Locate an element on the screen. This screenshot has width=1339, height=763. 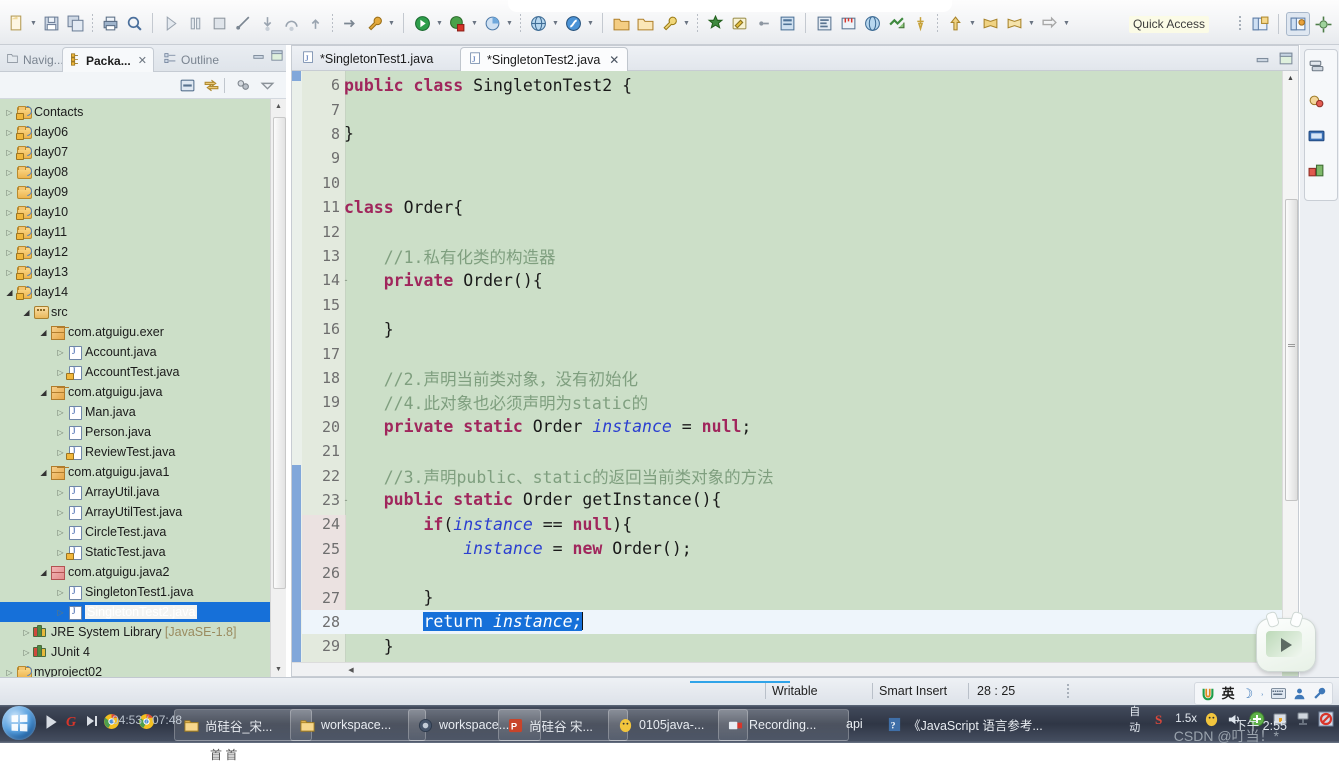
code-line: 12 is located at coordinates (795, 231).